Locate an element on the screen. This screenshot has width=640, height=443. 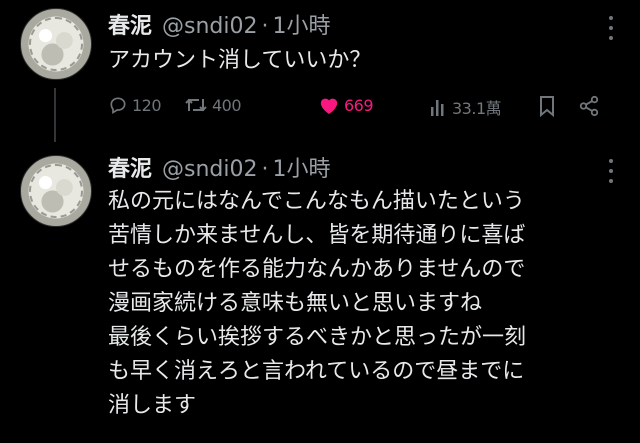
views-button: 33.1萬 is located at coordinates (466, 107).